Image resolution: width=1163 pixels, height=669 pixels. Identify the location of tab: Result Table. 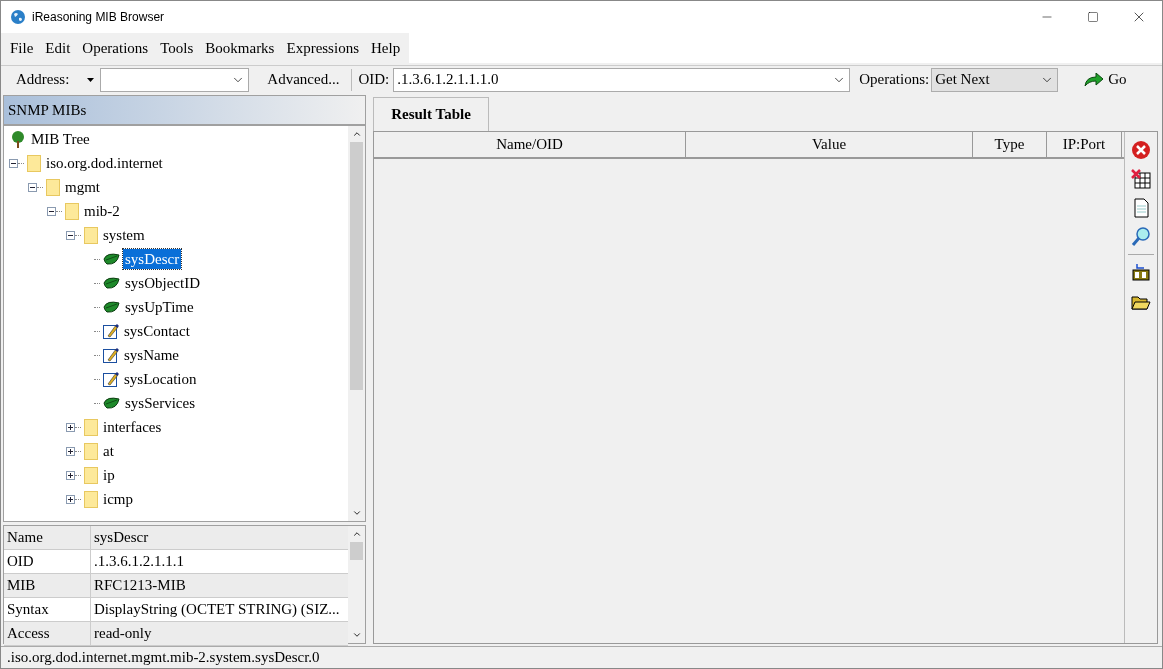
(431, 114).